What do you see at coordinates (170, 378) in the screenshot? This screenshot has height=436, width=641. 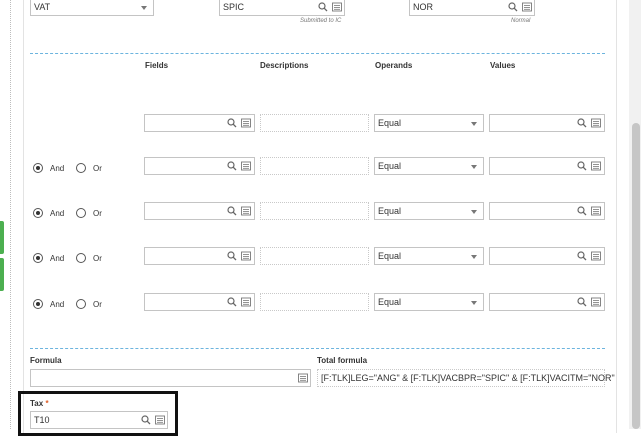 I see `formula-input` at bounding box center [170, 378].